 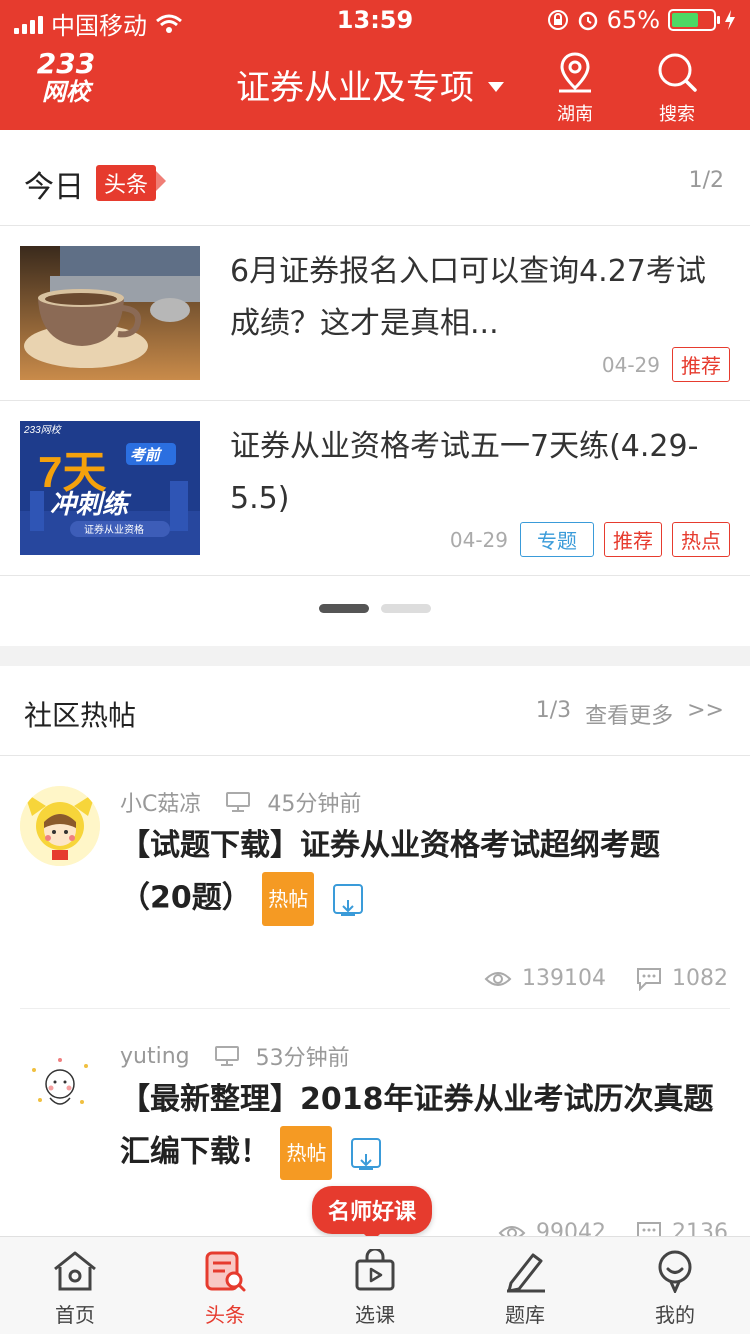 I want to click on category-title: 证券从业及专项, so click(x=355, y=88).